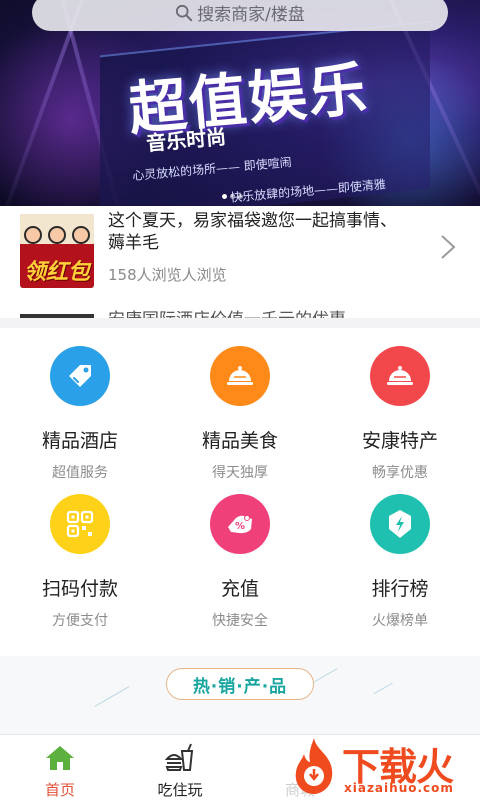 The width and height of the screenshot is (480, 800). I want to click on section-divider, so click(240, 323).